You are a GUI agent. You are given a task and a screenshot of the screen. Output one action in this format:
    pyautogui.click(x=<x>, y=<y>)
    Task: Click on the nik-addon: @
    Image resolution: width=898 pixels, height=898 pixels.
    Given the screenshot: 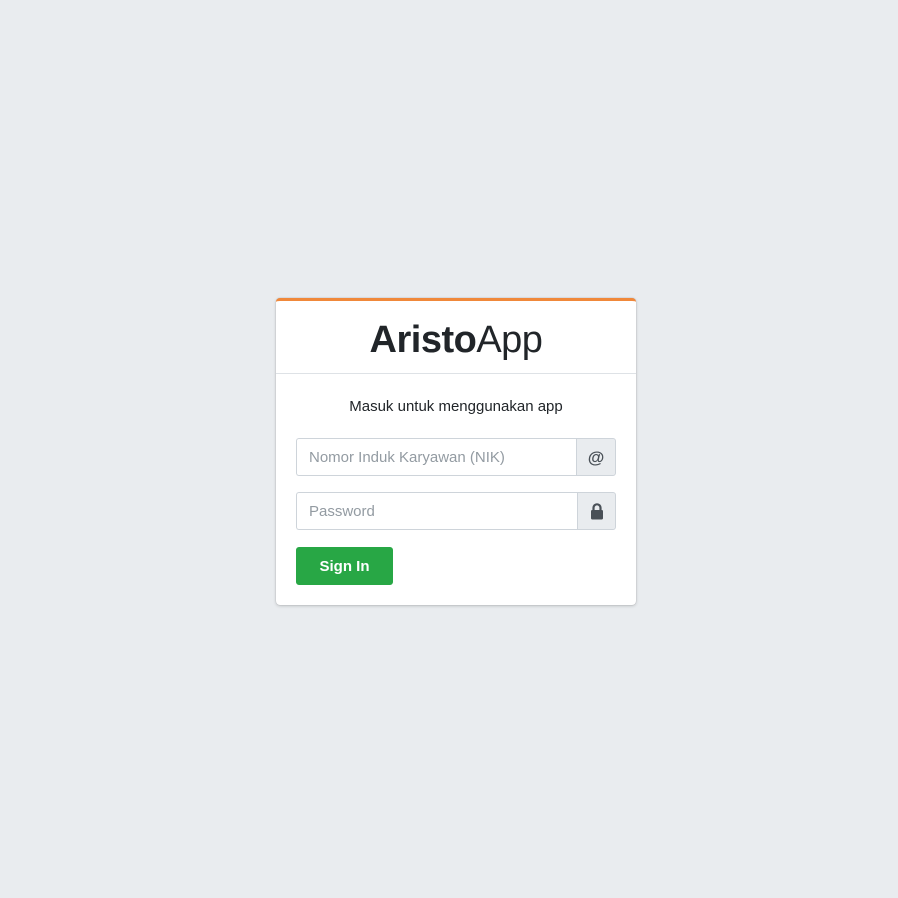 What is the action you would take?
    pyautogui.click(x=596, y=457)
    